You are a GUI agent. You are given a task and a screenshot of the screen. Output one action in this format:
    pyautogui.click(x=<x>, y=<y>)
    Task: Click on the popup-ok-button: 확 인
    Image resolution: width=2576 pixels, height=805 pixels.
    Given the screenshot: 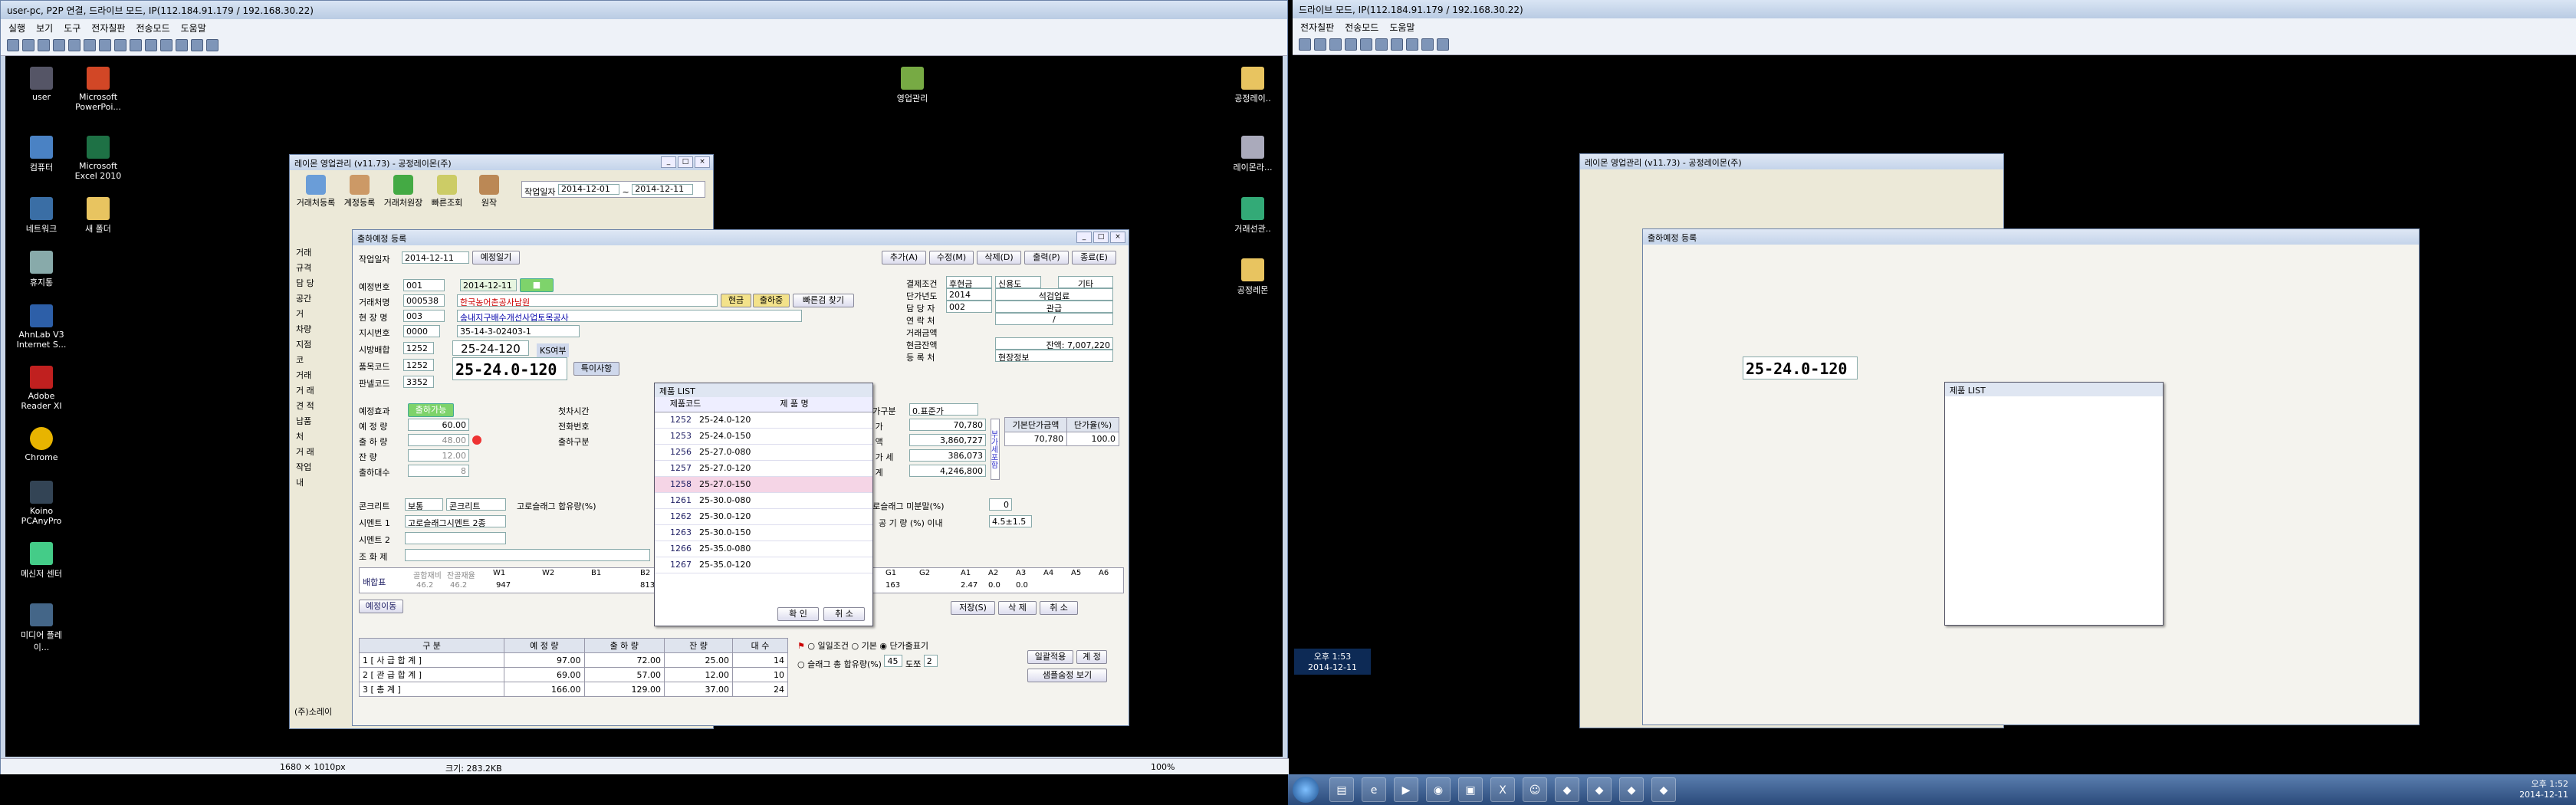 What is the action you would take?
    pyautogui.click(x=798, y=614)
    